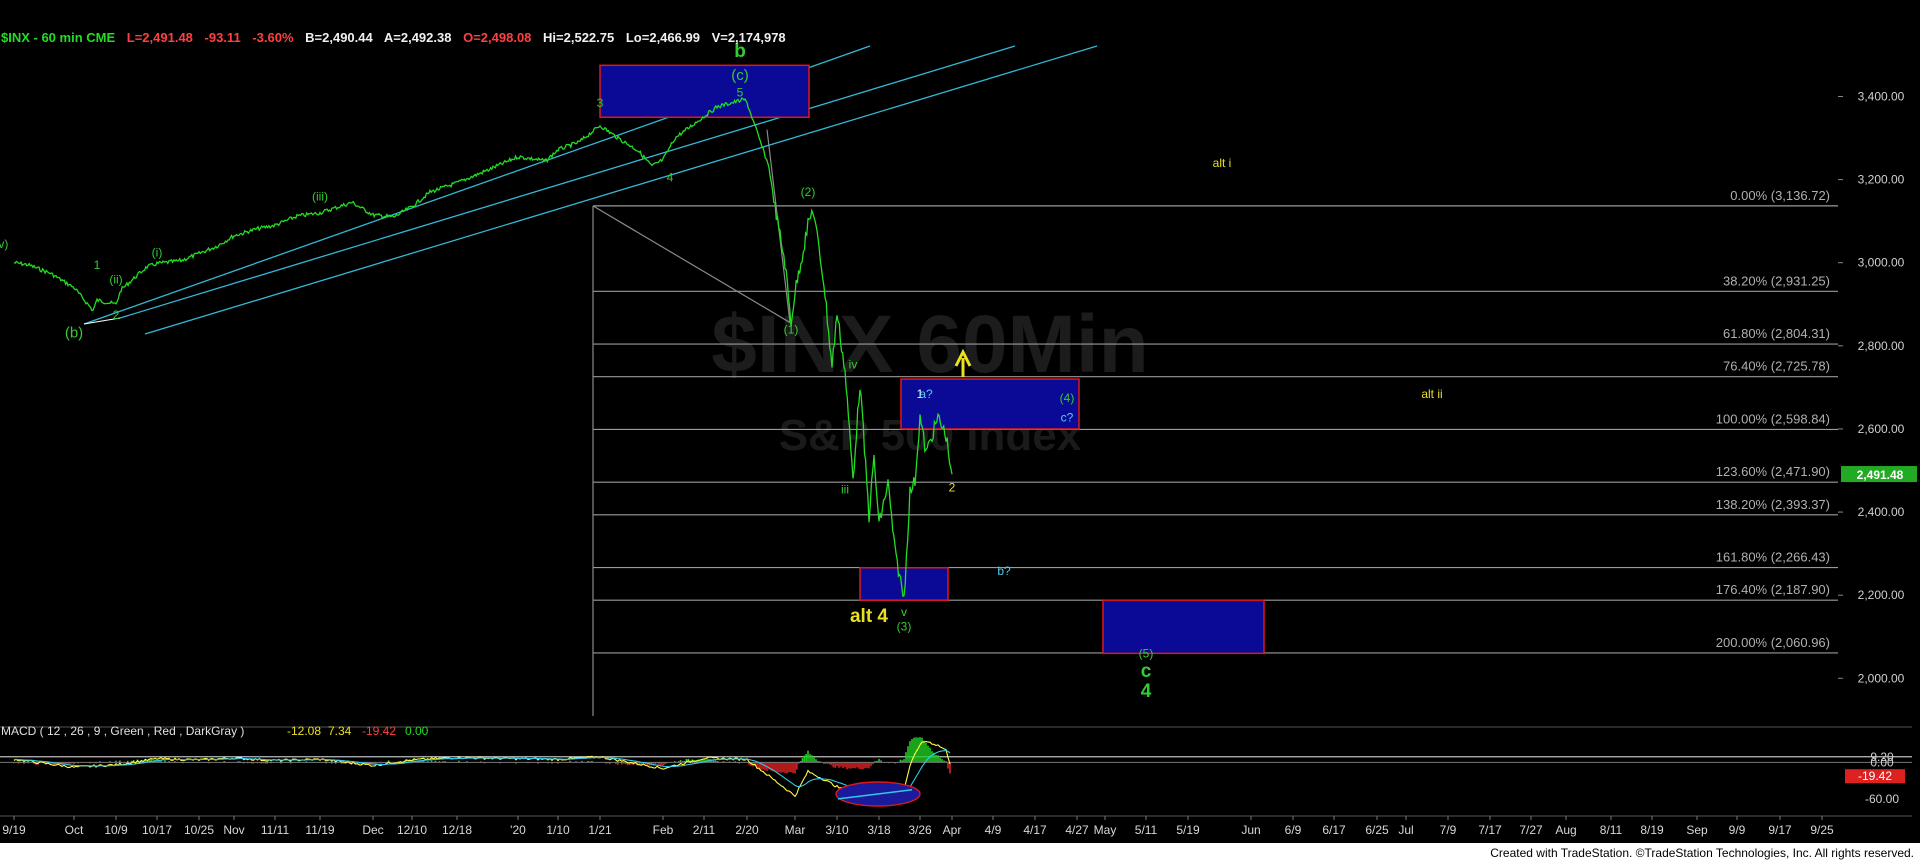  Describe the element at coordinates (749, 37) in the screenshot. I see `header-volume: V=2,174,978` at that location.